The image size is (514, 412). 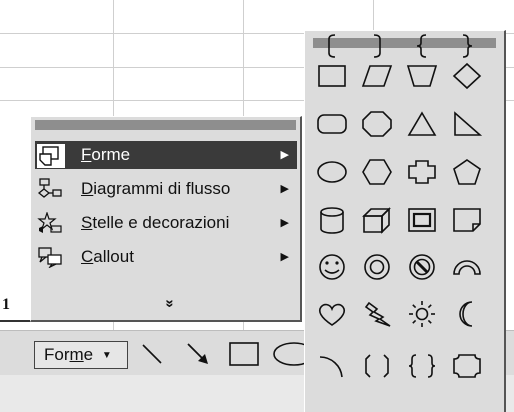 What do you see at coordinates (377, 124) in the screenshot?
I see `octagon-shape-icon` at bounding box center [377, 124].